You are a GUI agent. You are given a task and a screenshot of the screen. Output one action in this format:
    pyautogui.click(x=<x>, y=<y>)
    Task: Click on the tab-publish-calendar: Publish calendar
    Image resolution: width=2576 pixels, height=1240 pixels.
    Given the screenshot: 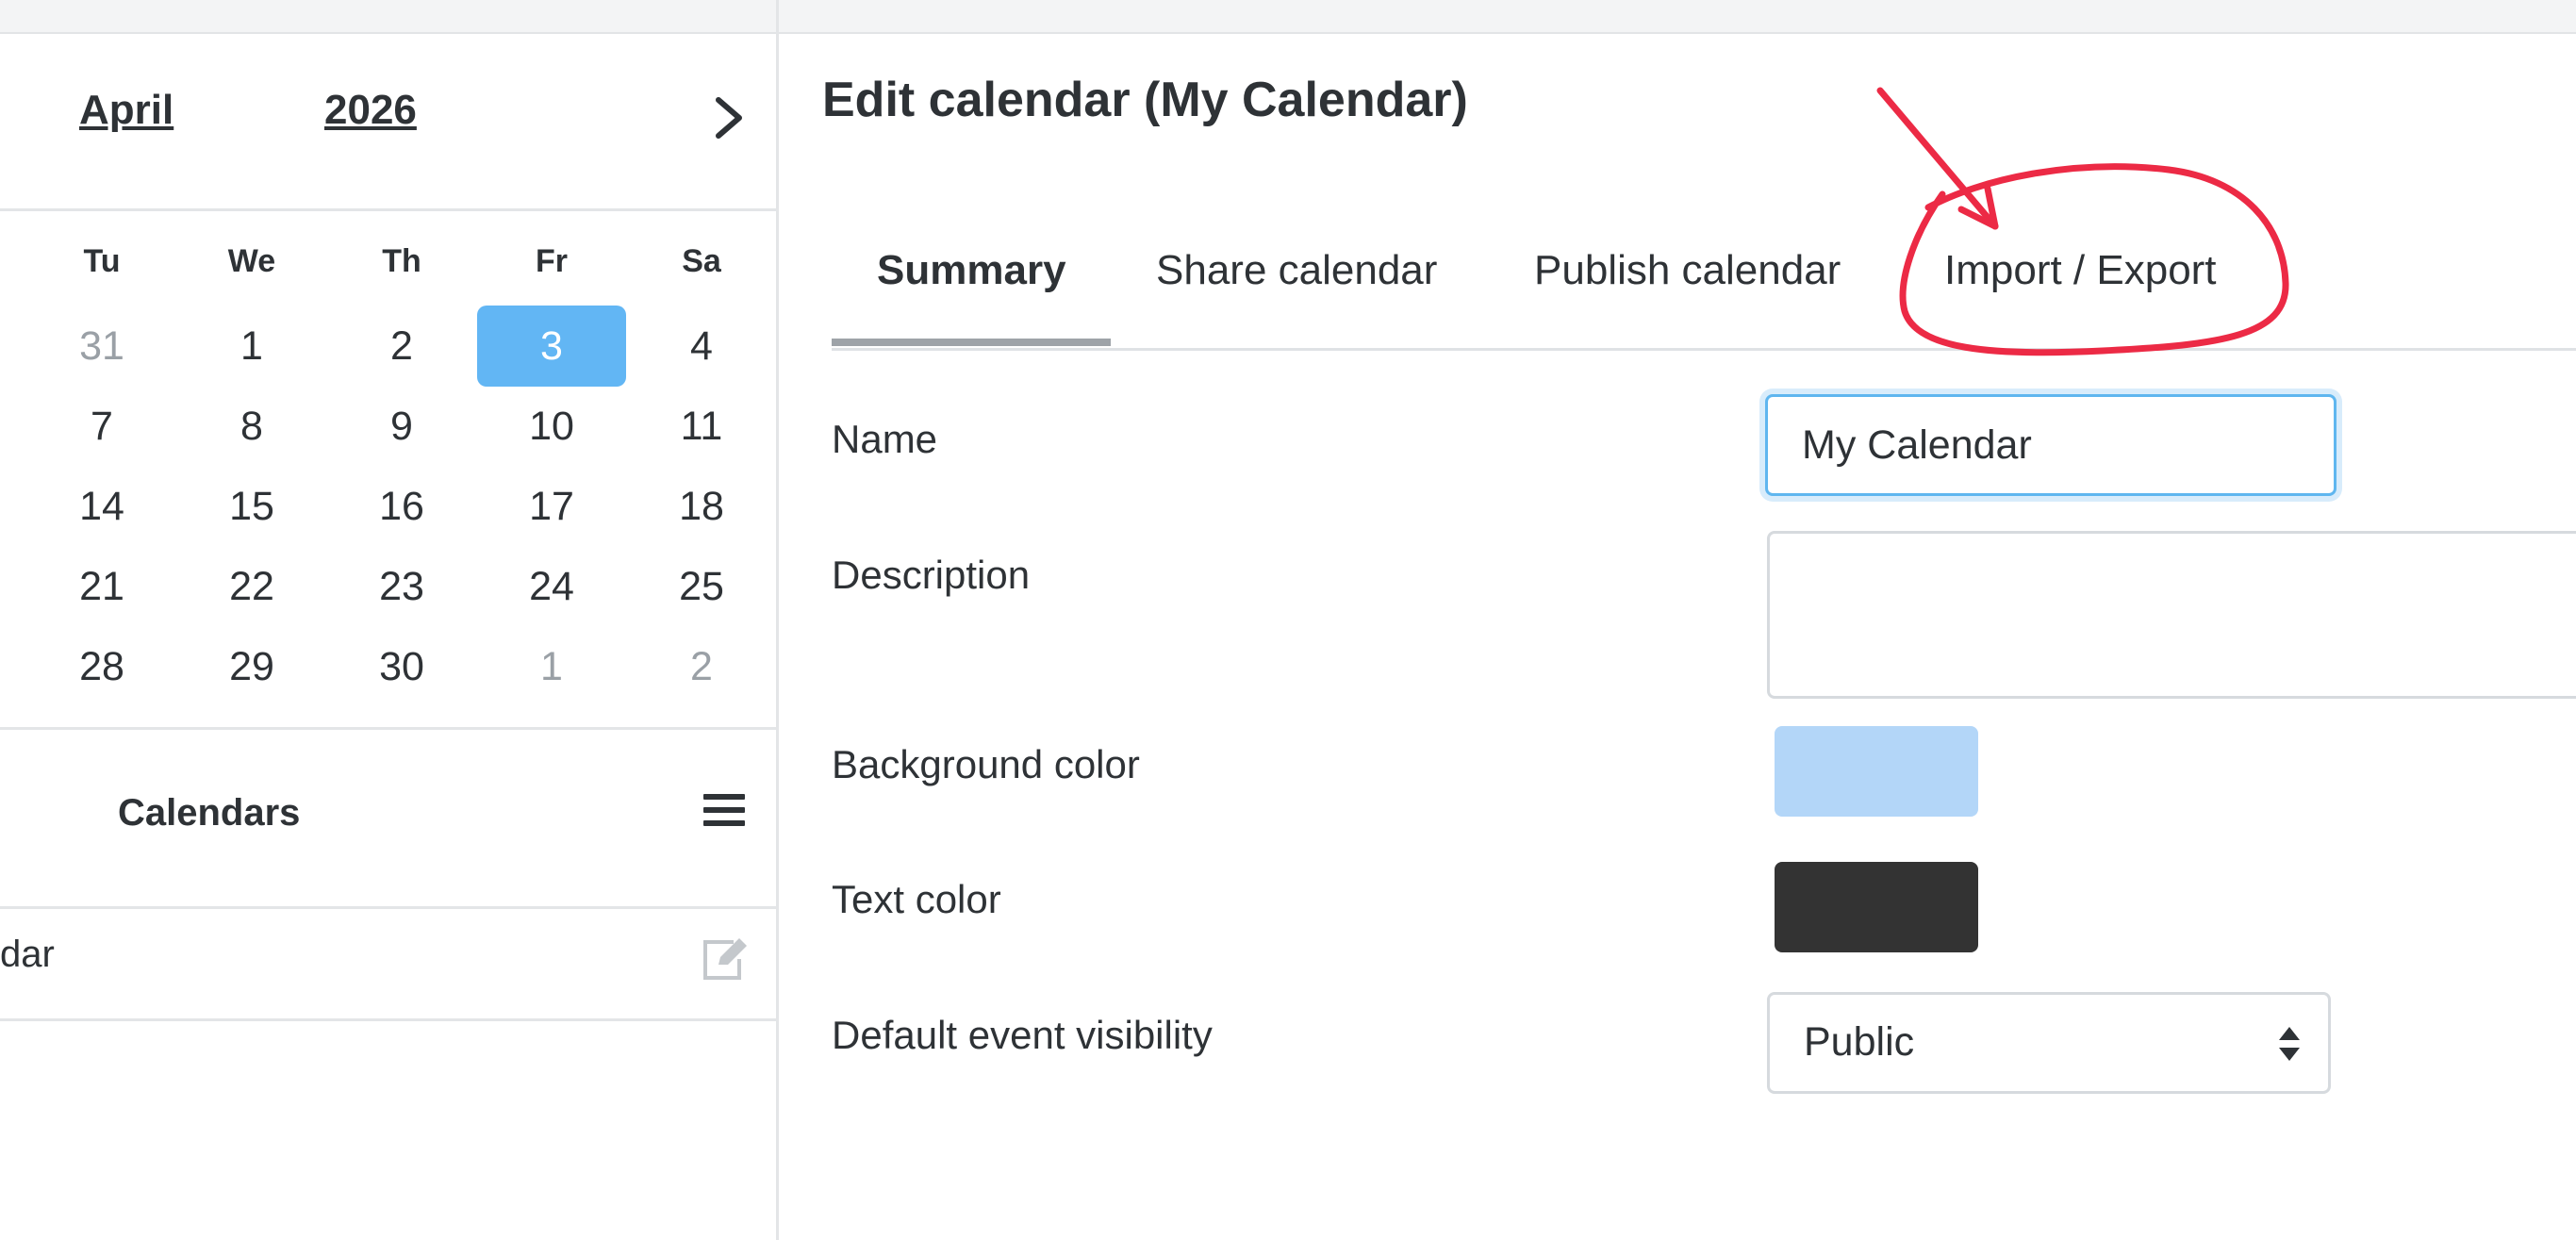 What is the action you would take?
    pyautogui.click(x=1687, y=270)
    